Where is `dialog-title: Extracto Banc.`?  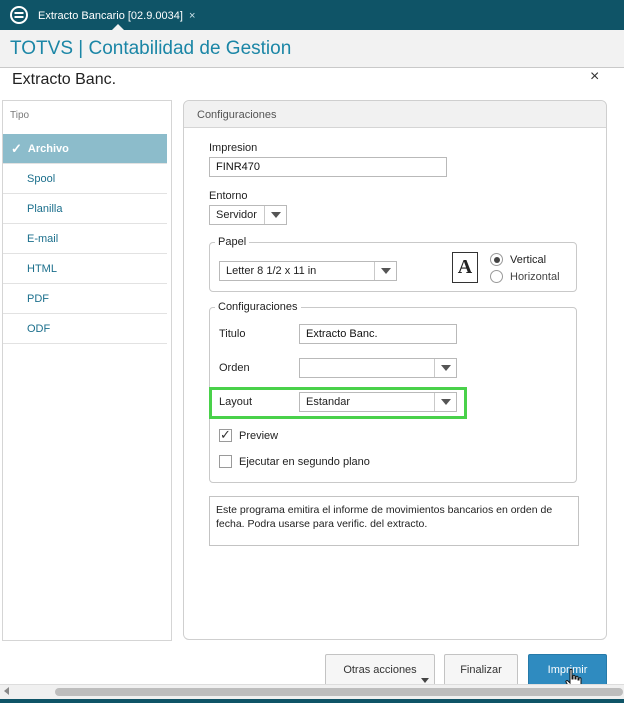 dialog-title: Extracto Banc. is located at coordinates (64, 79).